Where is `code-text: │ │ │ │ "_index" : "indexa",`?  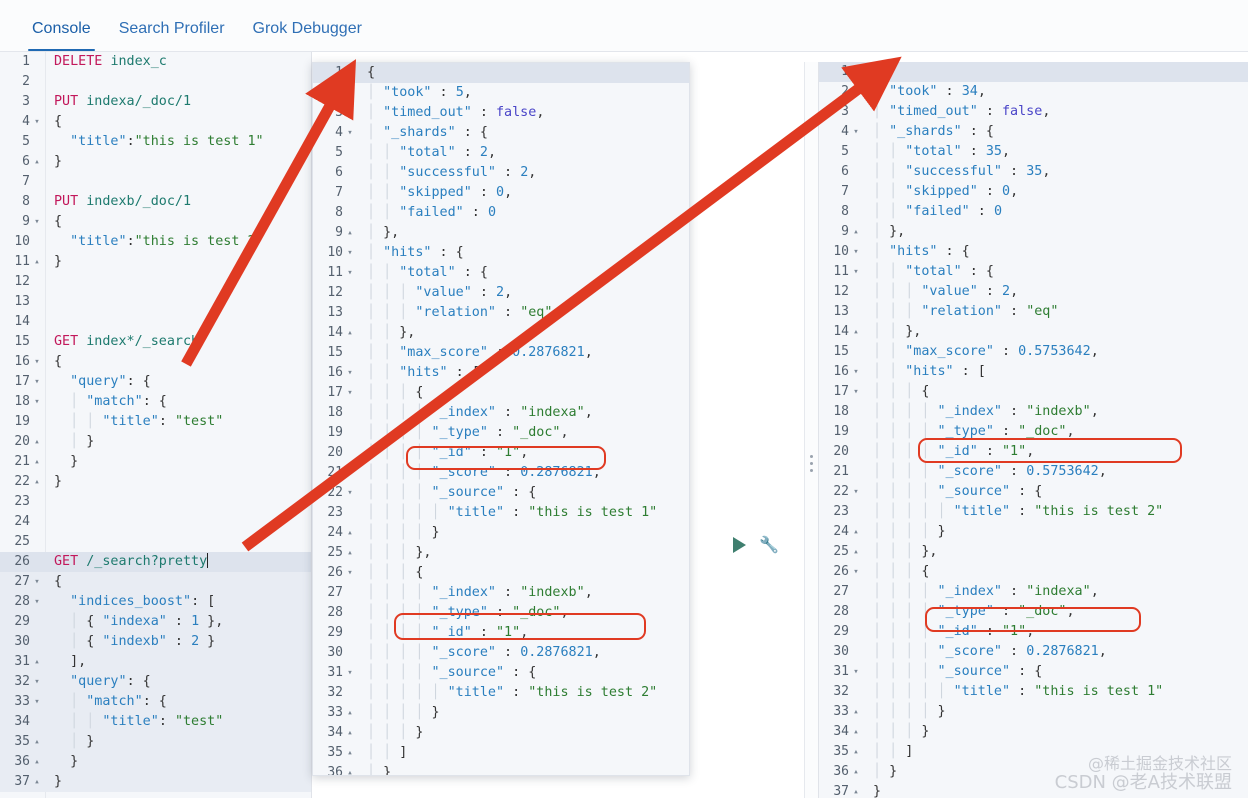
code-text: │ │ │ │ "_index" : "indexa", is located at coordinates (986, 591).